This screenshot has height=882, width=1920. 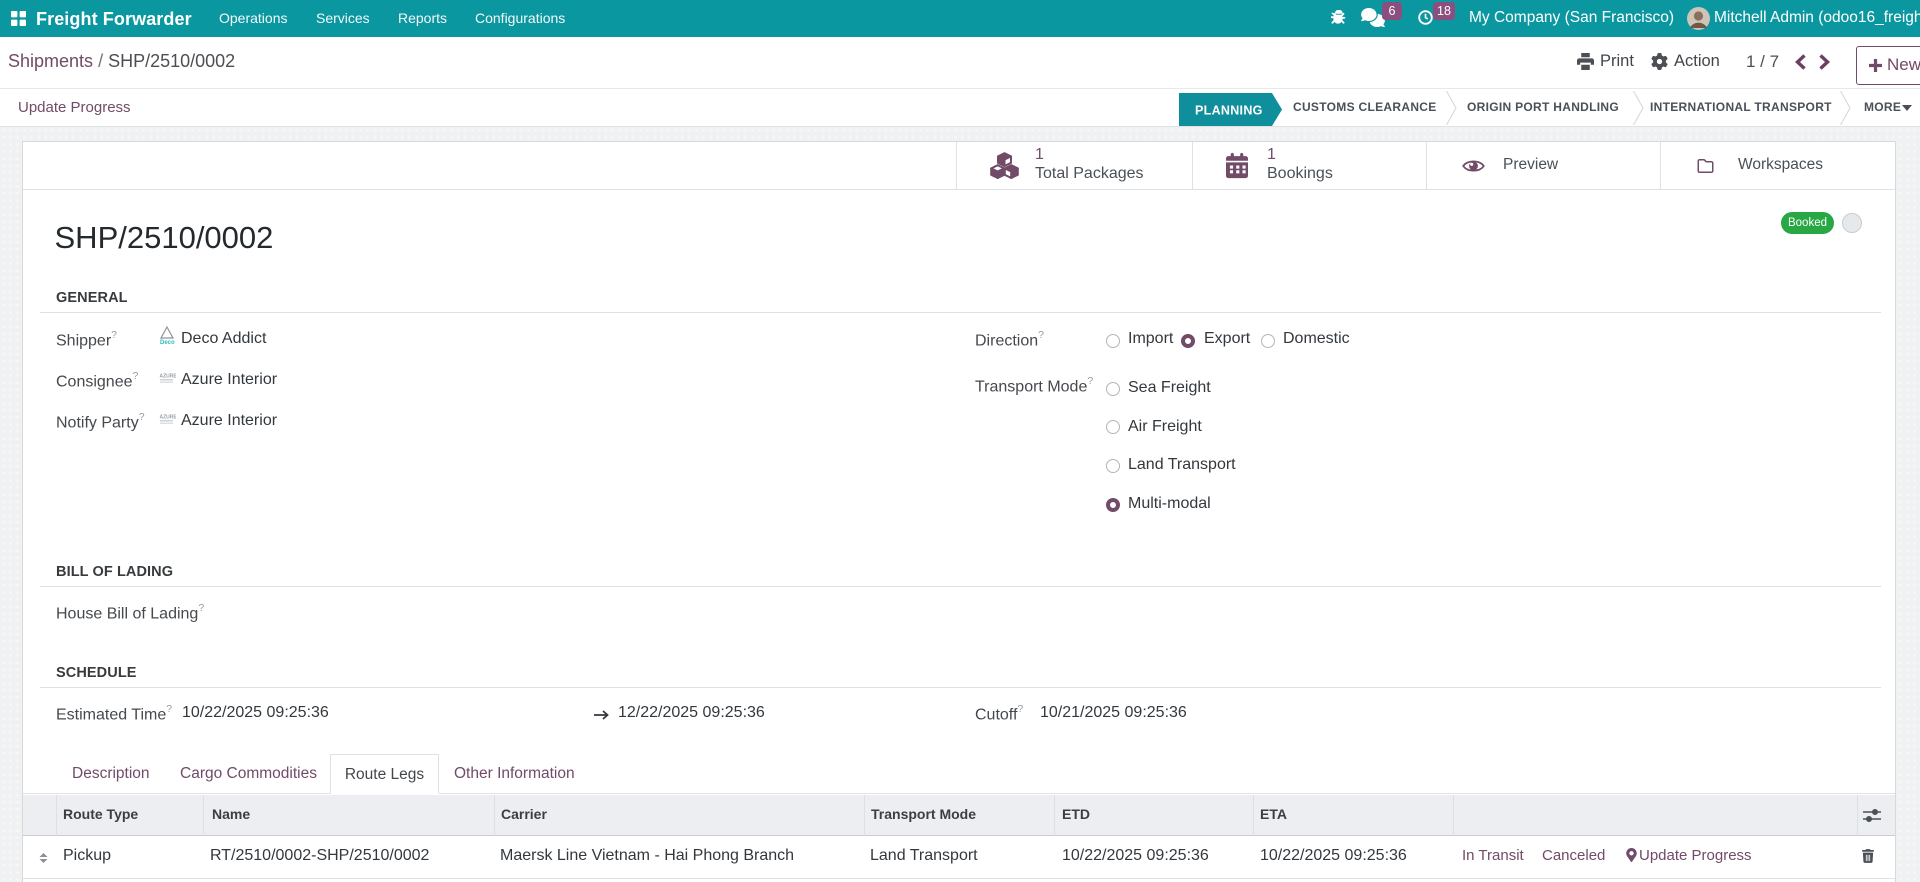 What do you see at coordinates (167, 343) in the screenshot?
I see `svg-text: Deco` at bounding box center [167, 343].